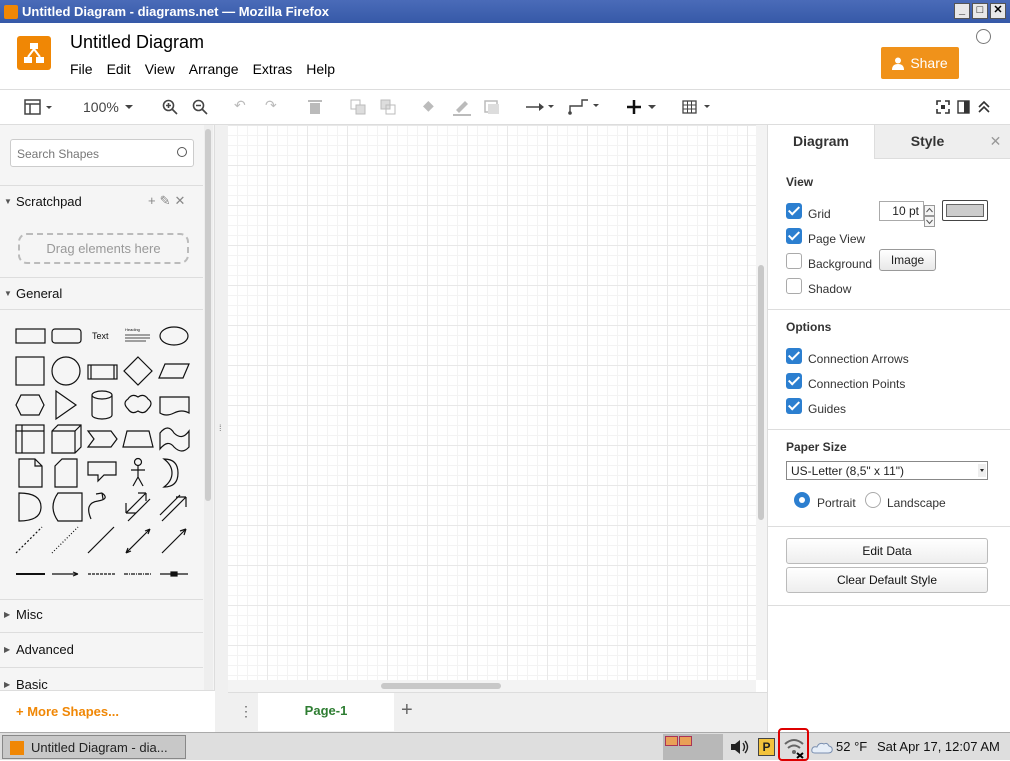 The image size is (1010, 761). Describe the element at coordinates (766, 747) in the screenshot. I see `power-manager-icon: P` at that location.